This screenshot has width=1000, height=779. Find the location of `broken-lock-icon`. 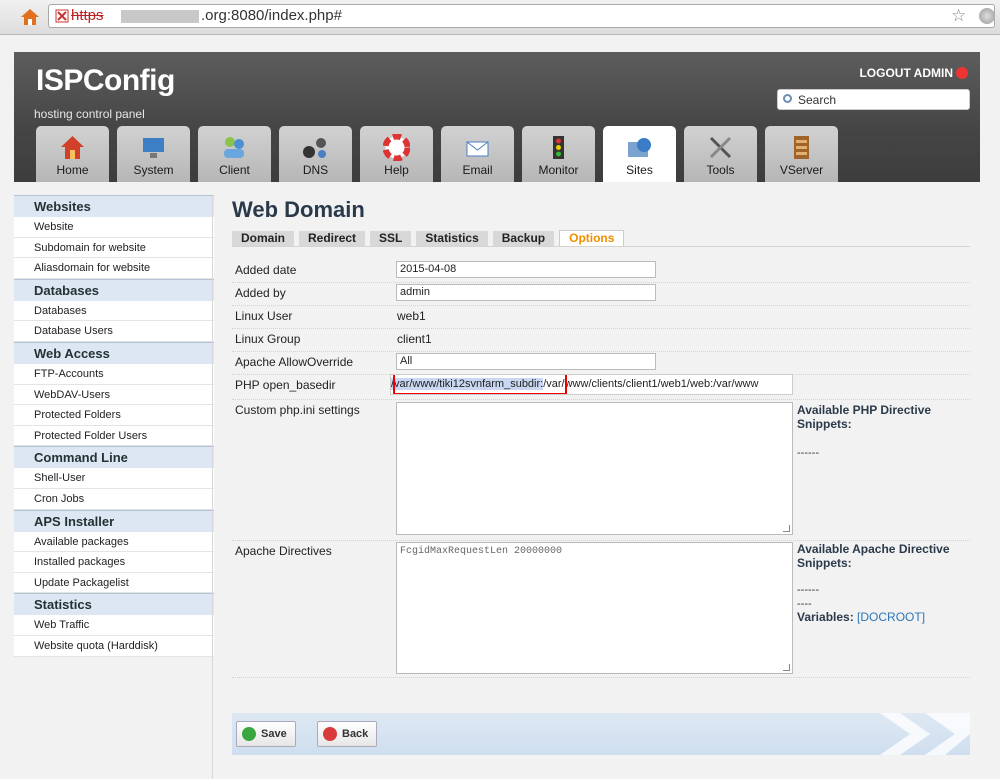

broken-lock-icon is located at coordinates (62, 16).